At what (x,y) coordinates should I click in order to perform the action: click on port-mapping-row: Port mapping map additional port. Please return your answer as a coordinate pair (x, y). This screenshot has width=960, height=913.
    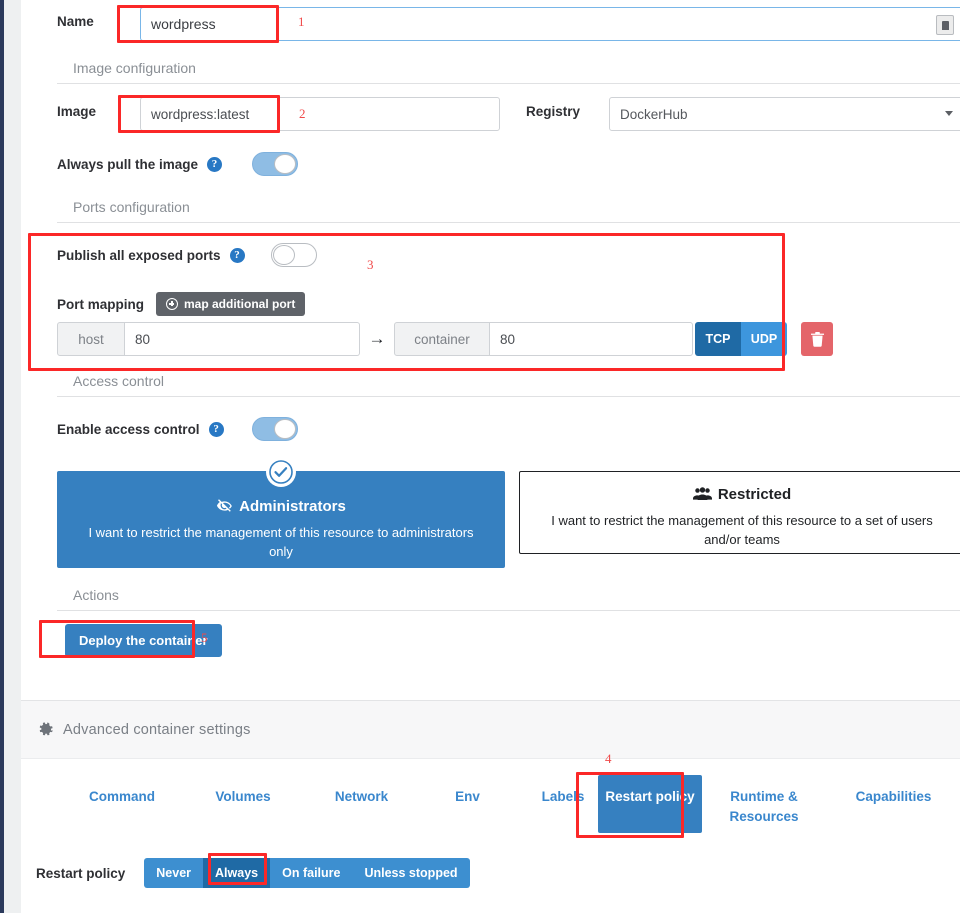
    Looking at the image, I should click on (181, 304).